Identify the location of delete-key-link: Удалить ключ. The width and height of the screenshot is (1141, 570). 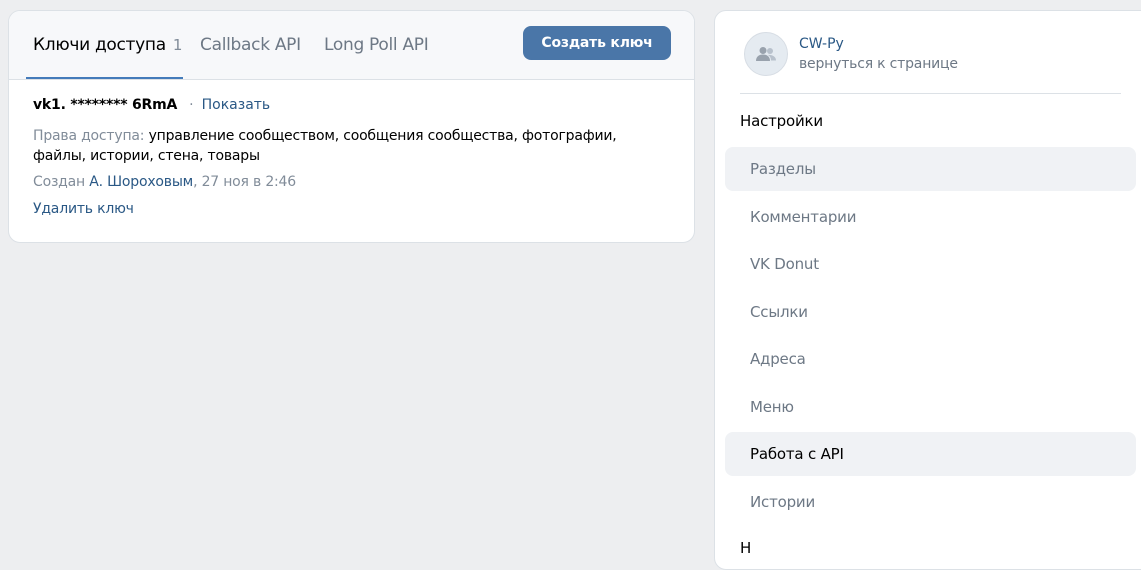
(83, 209).